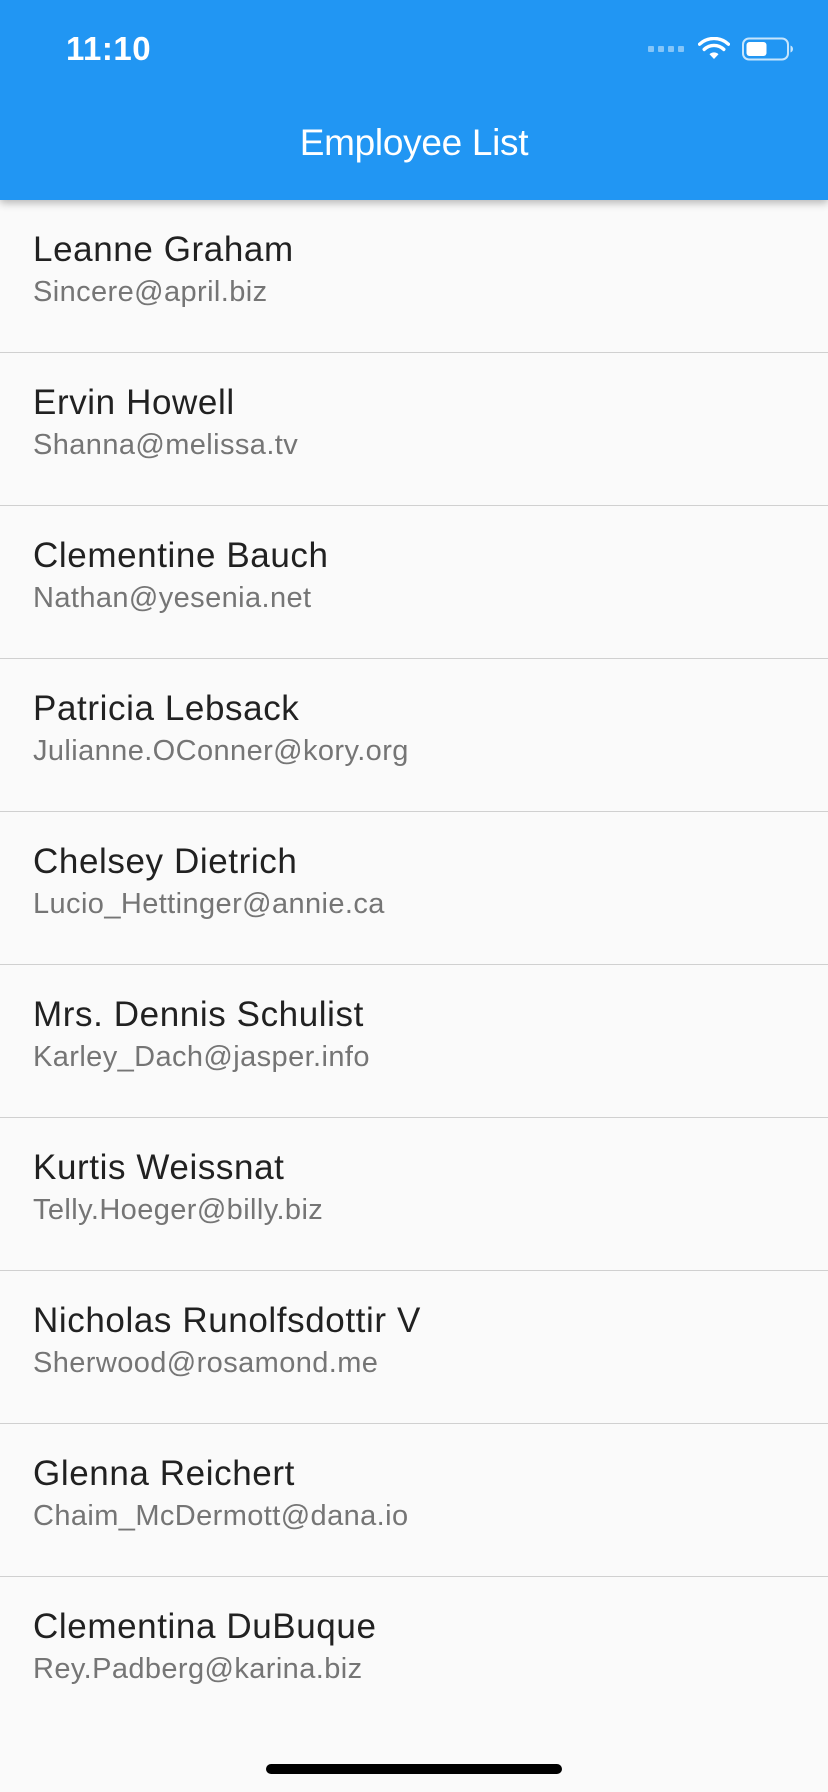  Describe the element at coordinates (767, 49) in the screenshot. I see `battery-icon` at that location.